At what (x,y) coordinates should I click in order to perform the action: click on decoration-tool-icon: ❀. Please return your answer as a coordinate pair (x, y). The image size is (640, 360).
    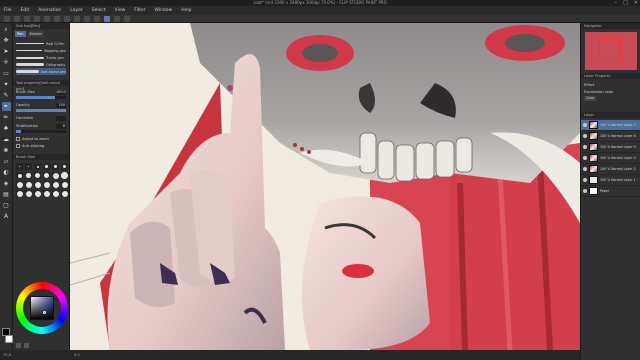
    Looking at the image, I should click on (6, 150).